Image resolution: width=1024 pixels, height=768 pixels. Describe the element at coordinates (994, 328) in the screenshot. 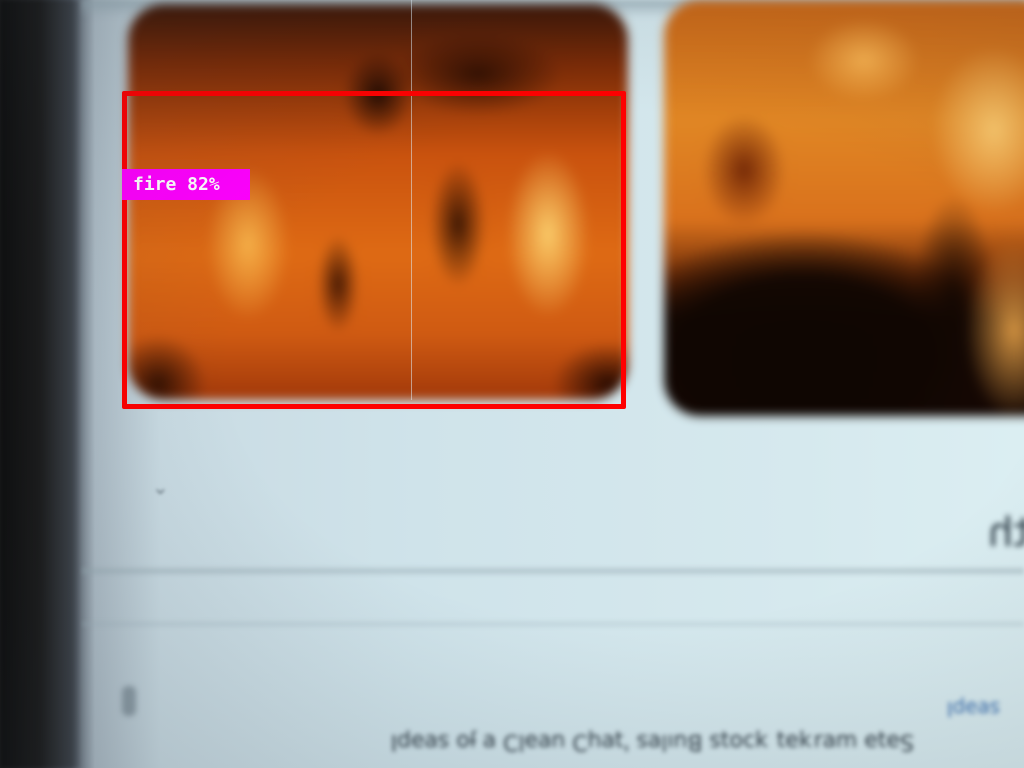

I see `flame-glow` at that location.